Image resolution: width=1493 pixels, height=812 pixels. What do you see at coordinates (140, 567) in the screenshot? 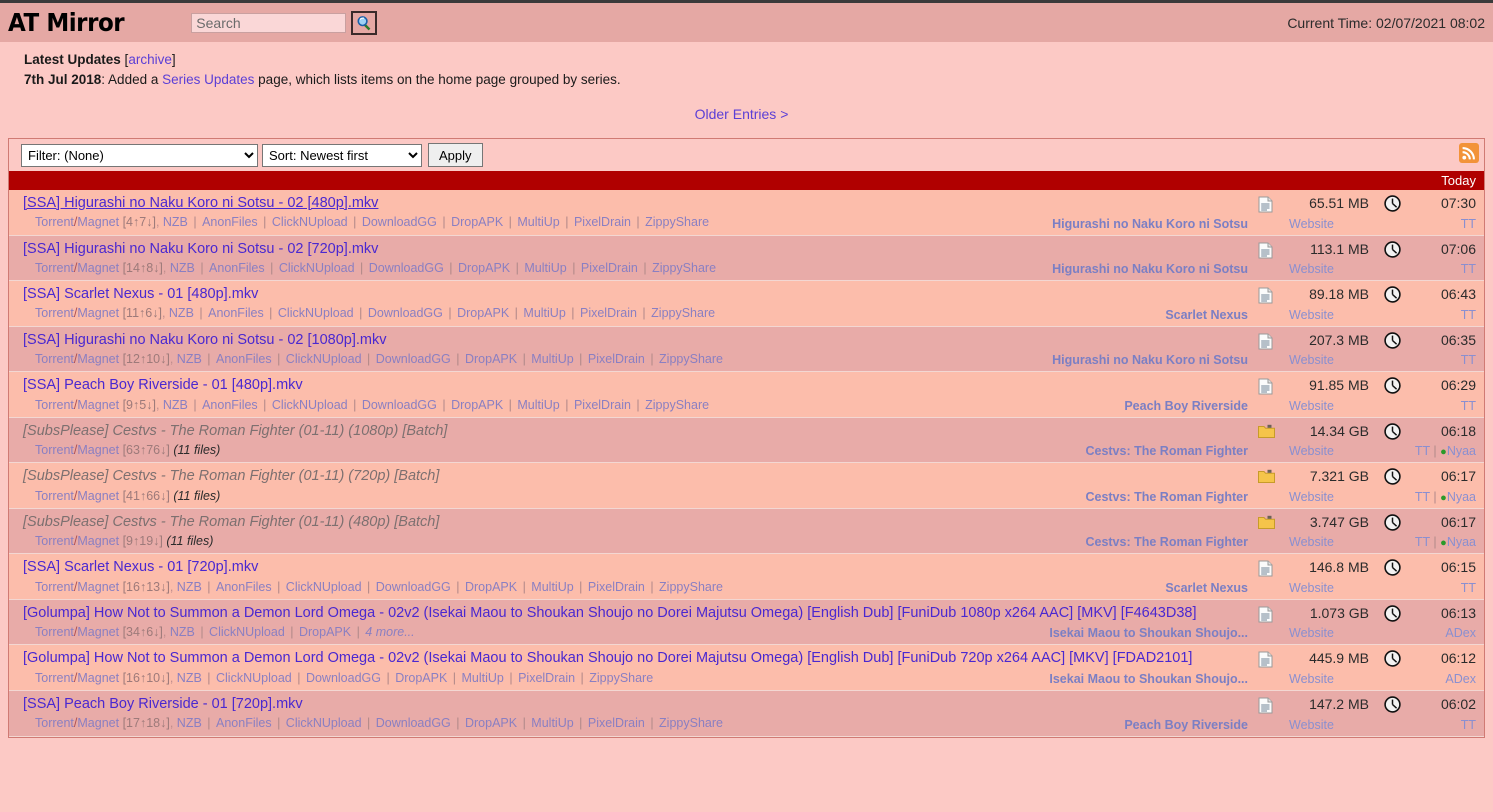
I see `row-title-link: [SSA] Scarlet Nexus - 01 [720p].mkv` at bounding box center [140, 567].